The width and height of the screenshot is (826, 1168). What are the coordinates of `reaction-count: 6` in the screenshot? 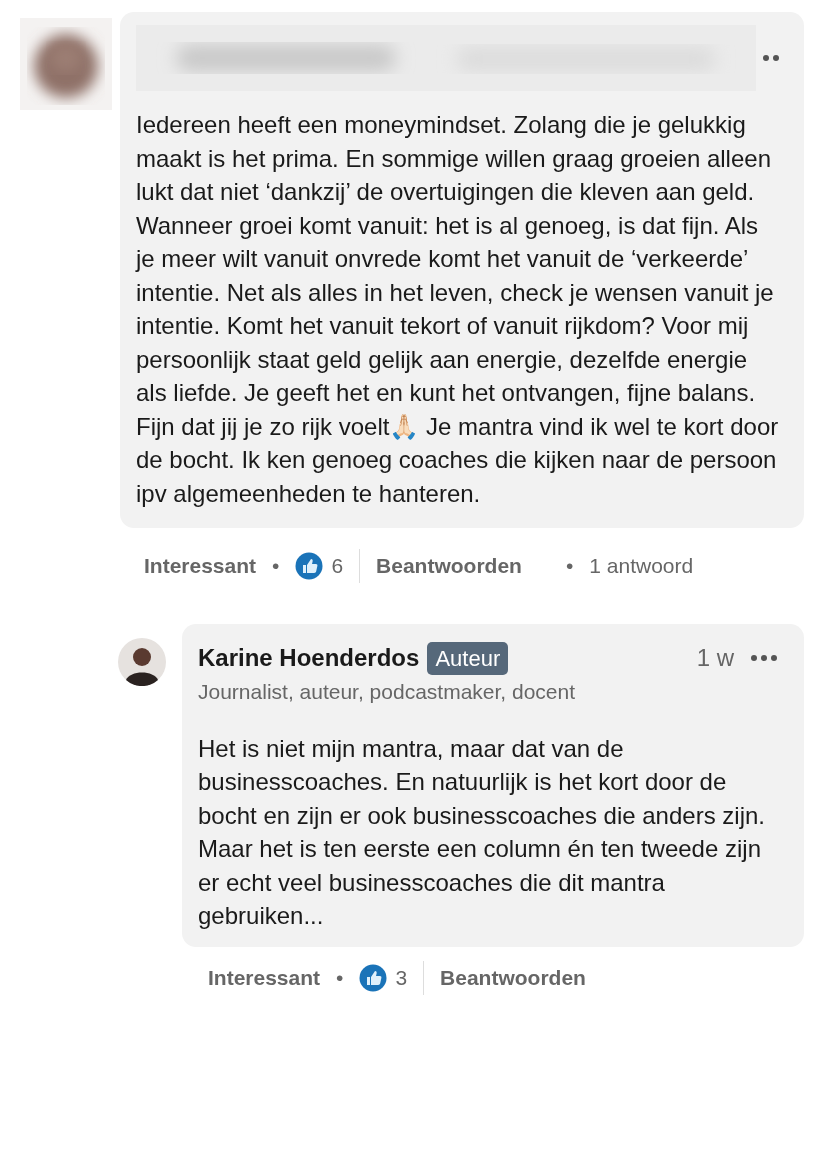 It's located at (337, 566).